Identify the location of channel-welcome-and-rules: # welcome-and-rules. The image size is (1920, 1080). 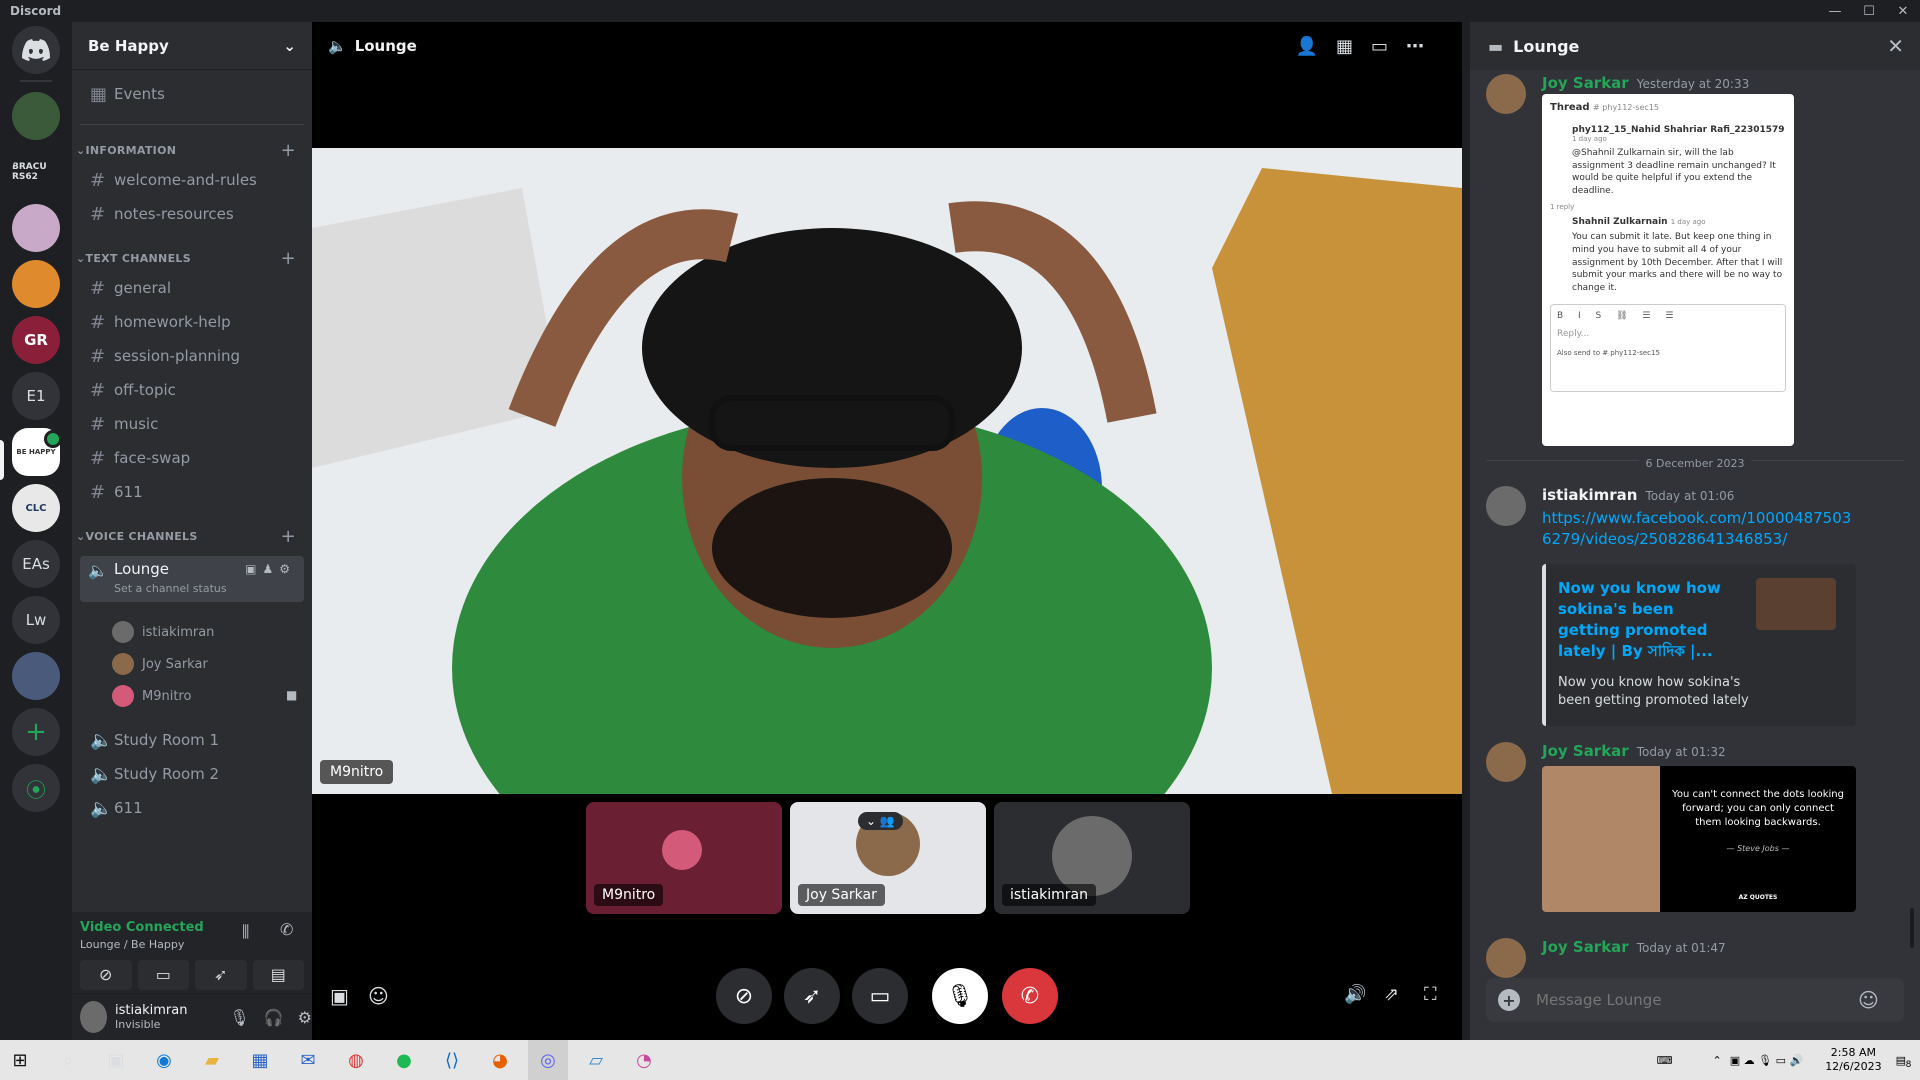
(192, 180).